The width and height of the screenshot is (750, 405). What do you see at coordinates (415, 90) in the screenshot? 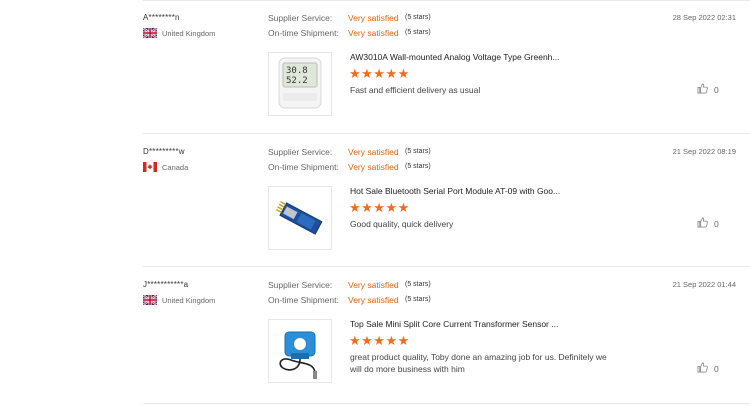
I see `review-comment: Fast and efficient delivery as usual` at bounding box center [415, 90].